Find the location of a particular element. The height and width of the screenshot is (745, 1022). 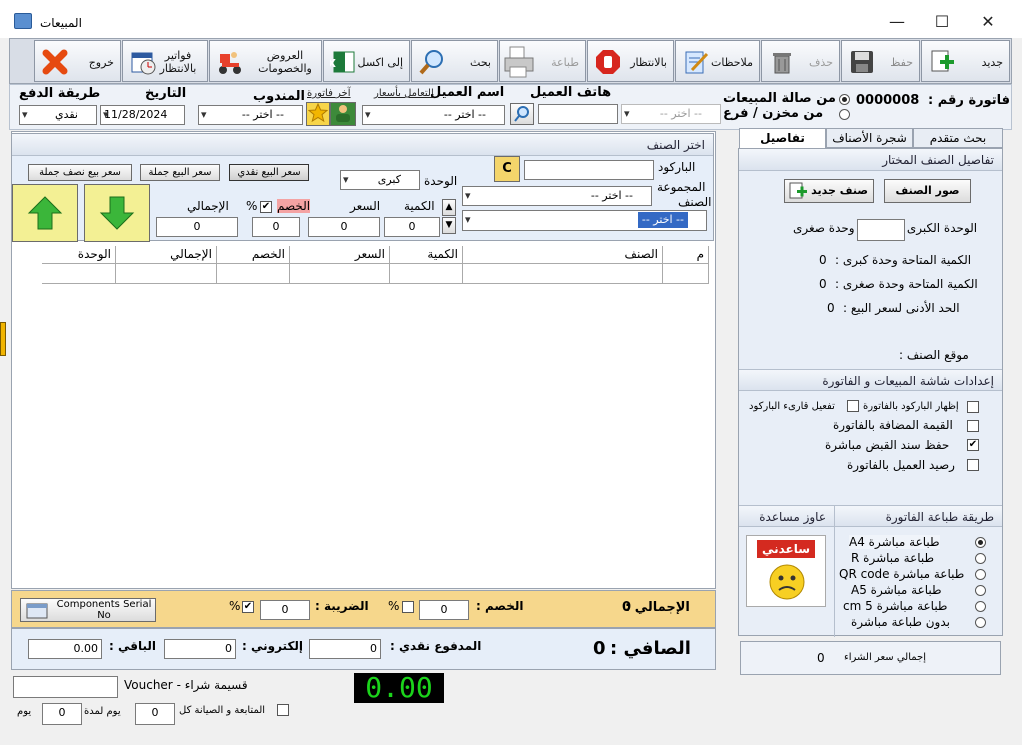

print-r-radio is located at coordinates (980, 558).